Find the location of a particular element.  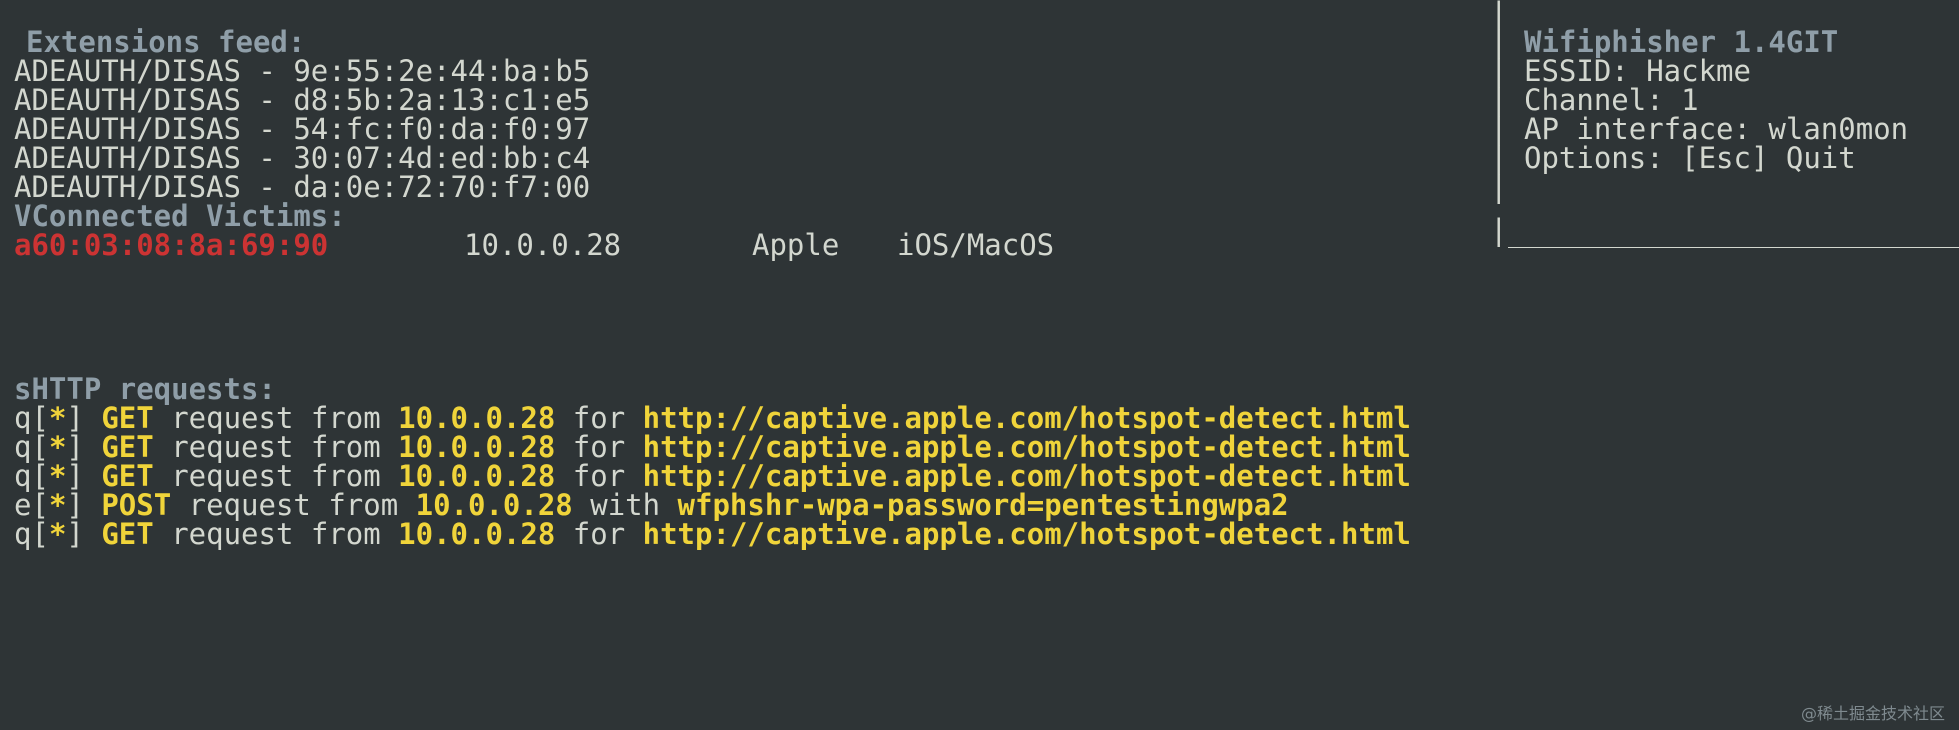

conjunction: for is located at coordinates (599, 534).